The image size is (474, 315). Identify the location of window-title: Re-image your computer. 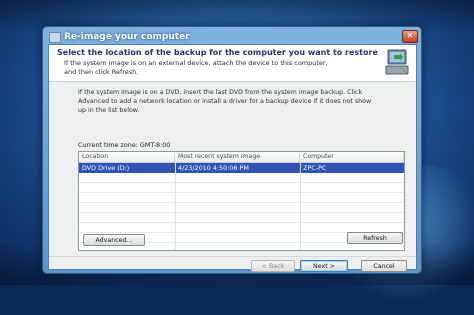
(127, 37).